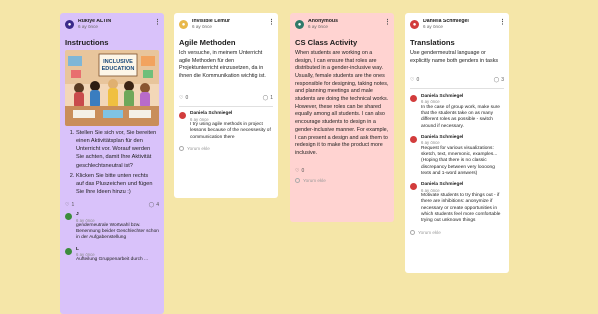 This screenshot has width=598, height=314. What do you see at coordinates (226, 98) in the screenshot?
I see `reactions-bar: ♡ 0 ◯ 1` at bounding box center [226, 98].